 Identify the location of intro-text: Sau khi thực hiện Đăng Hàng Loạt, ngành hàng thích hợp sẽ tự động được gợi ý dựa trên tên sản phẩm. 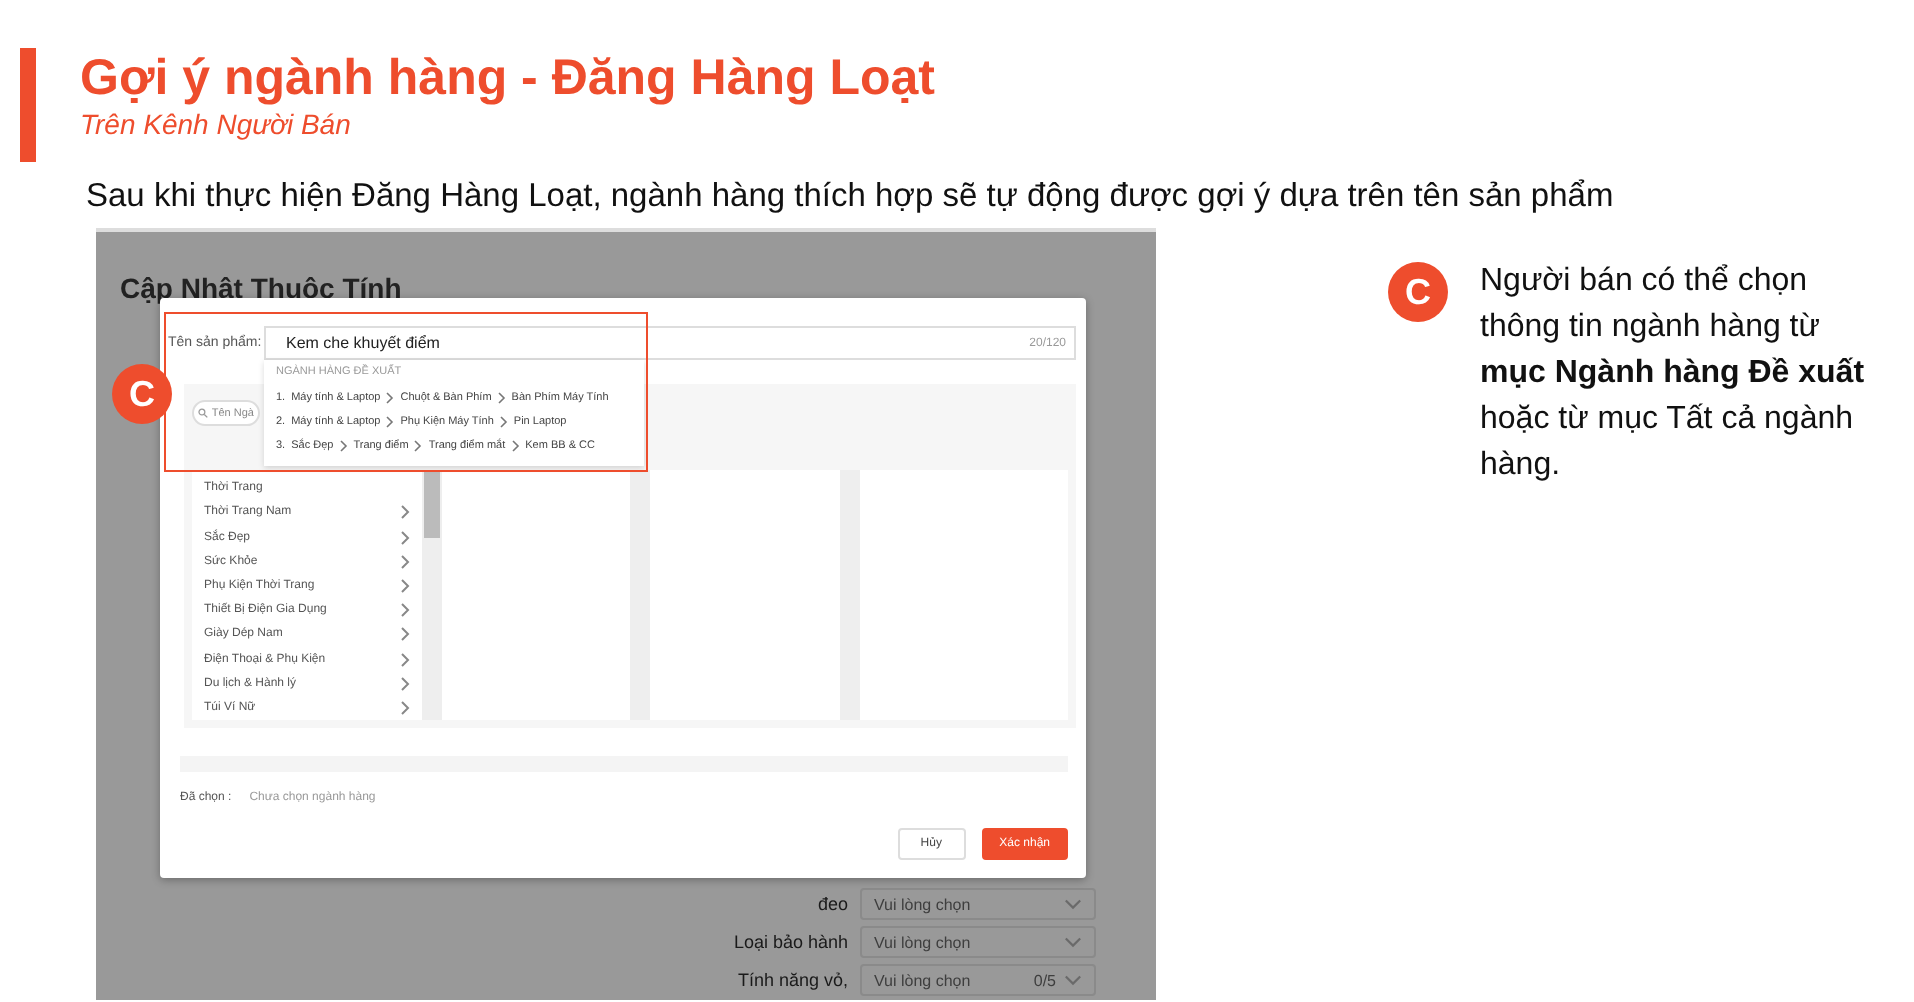
(851, 197).